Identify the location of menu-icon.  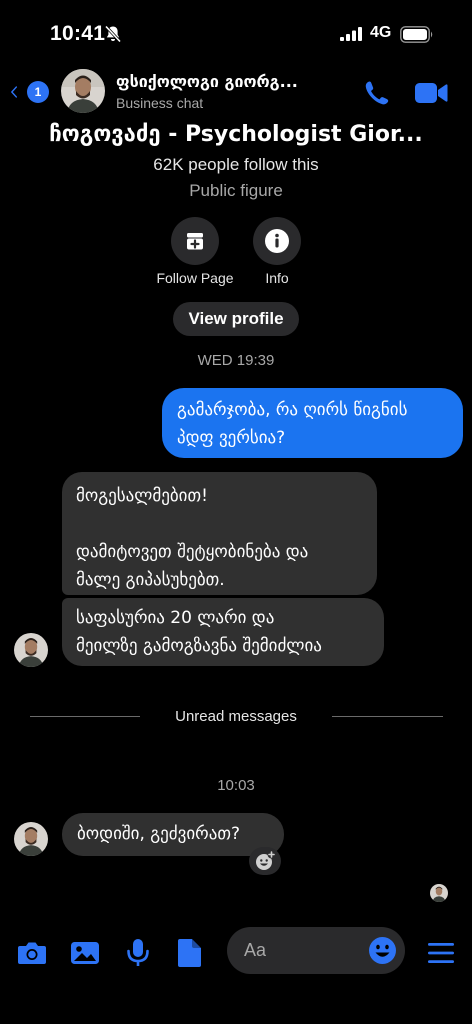
(441, 953).